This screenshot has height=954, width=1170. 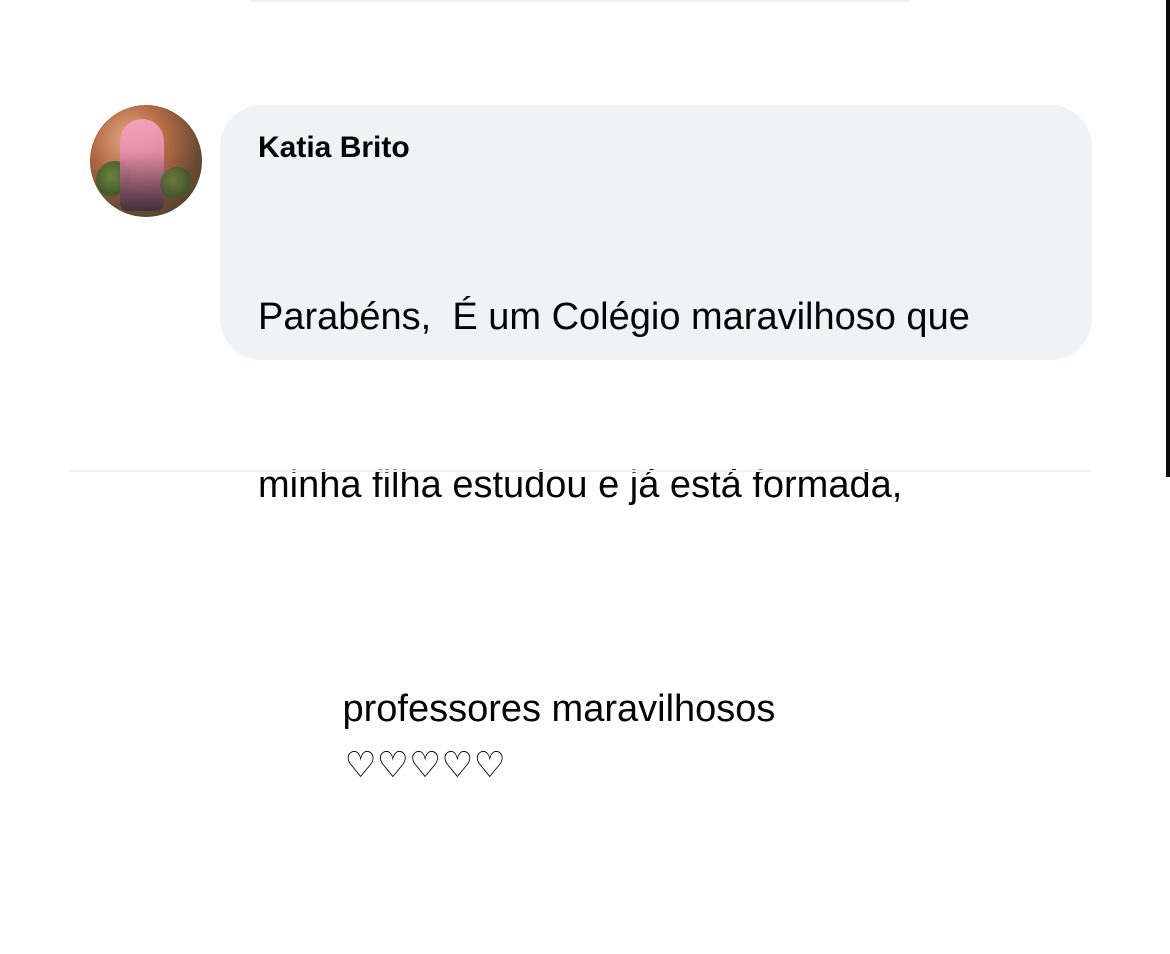 I want to click on comment-line-2: minha filha estudou e já está formada,, so click(x=580, y=485).